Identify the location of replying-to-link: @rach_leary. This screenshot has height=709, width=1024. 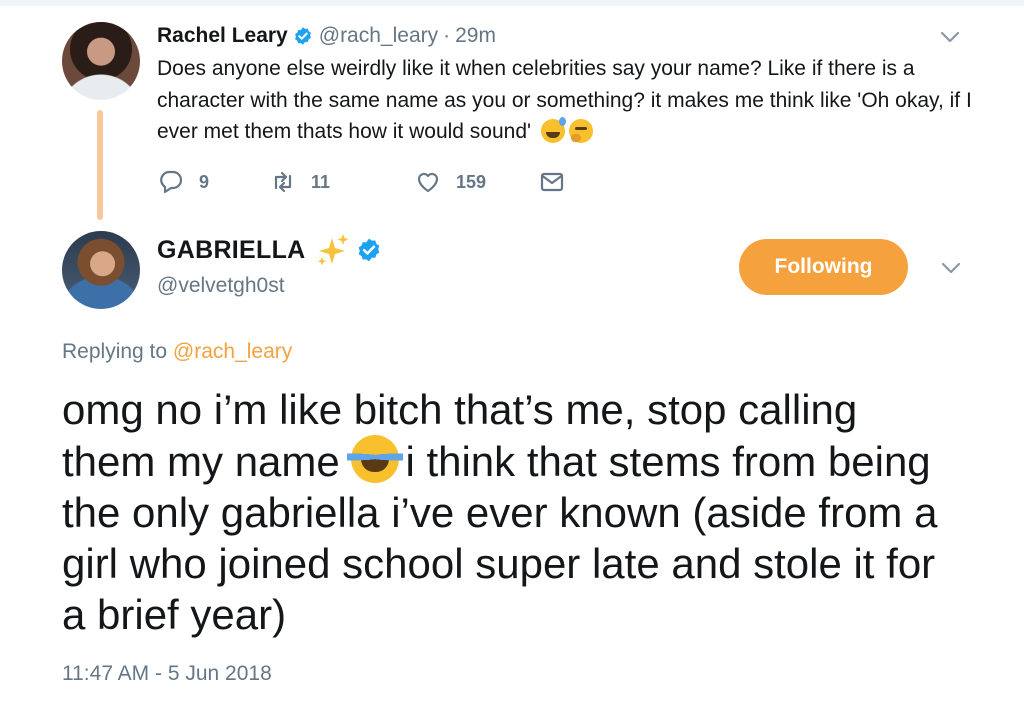
(232, 351).